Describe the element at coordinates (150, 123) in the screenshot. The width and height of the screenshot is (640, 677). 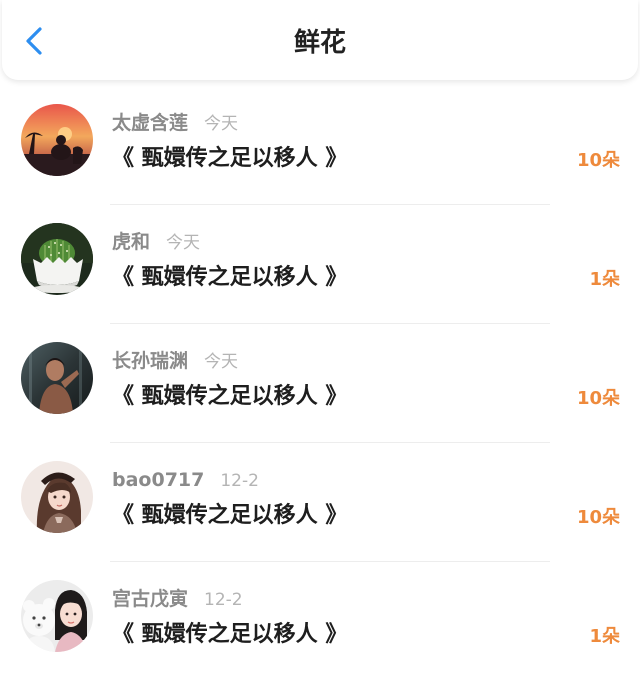
I see `user-name: 太虚含莲` at that location.